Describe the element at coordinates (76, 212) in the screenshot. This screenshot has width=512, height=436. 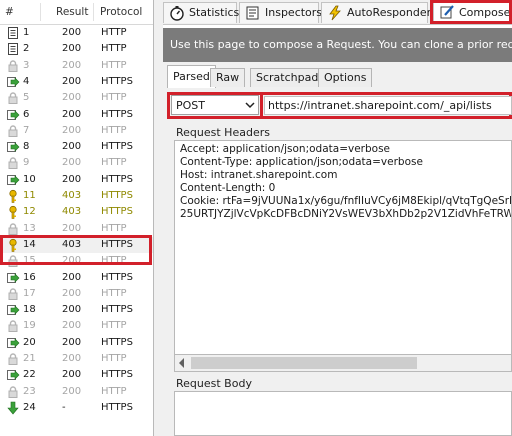
I see `session-row: 12 403 HTTPS` at that location.